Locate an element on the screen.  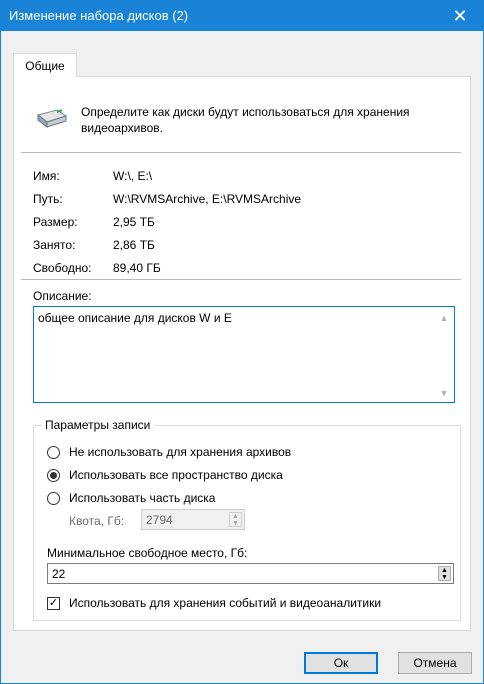
title-bar: Изменение набора дисков (2) ✕ is located at coordinates (242, 16).